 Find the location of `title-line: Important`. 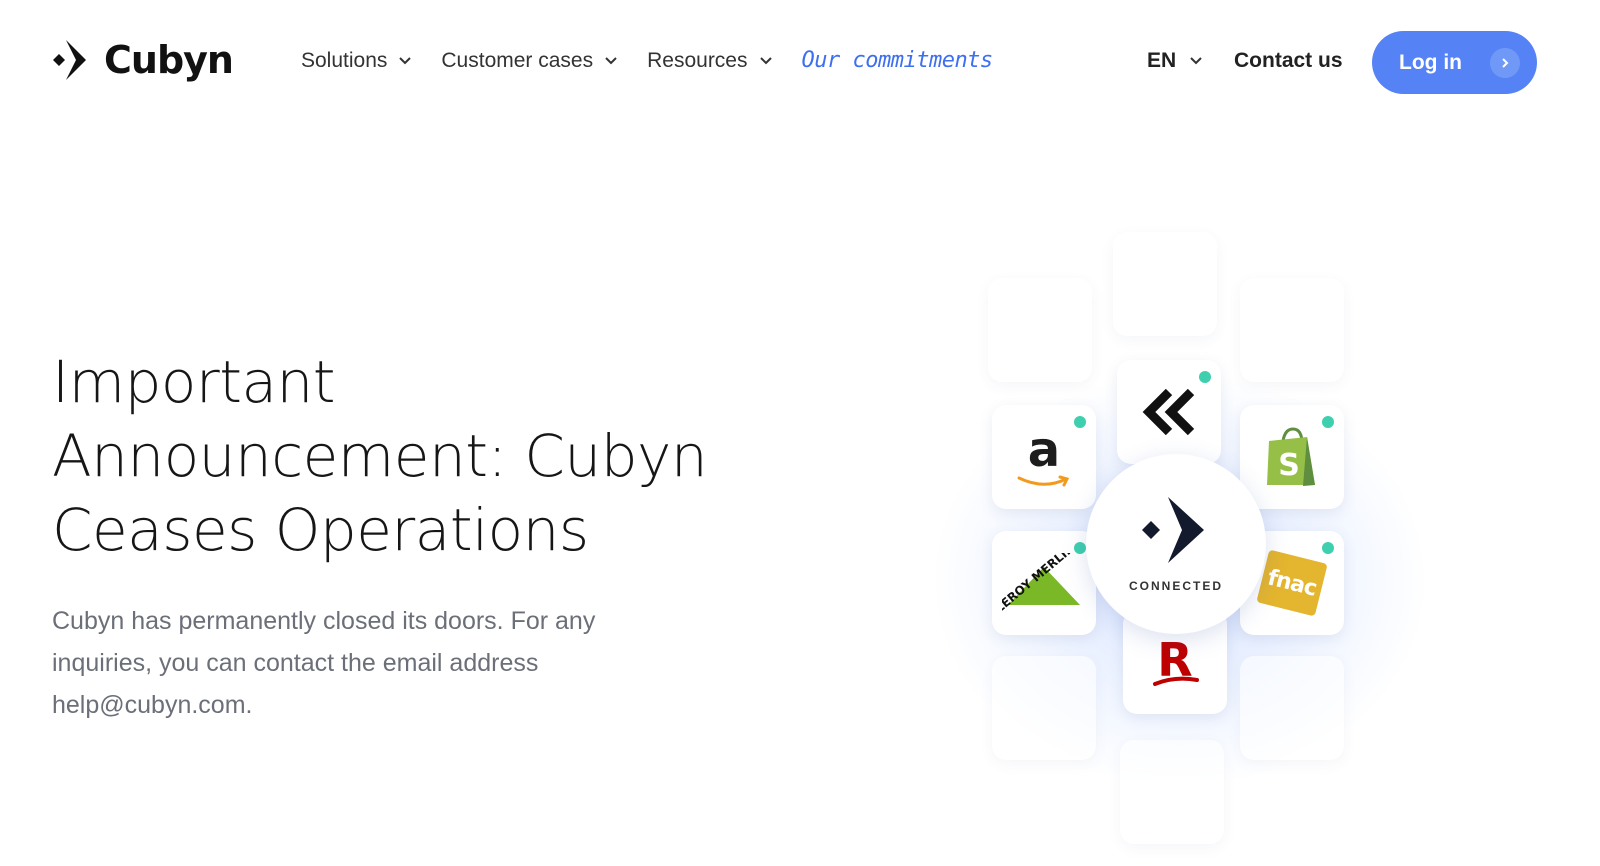

title-line: Important is located at coordinates (194, 382).